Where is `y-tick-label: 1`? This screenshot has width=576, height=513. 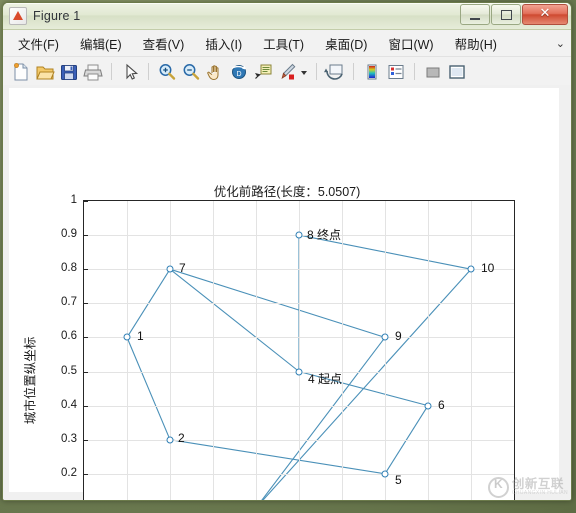 y-tick-label: 1 is located at coordinates (73, 200).